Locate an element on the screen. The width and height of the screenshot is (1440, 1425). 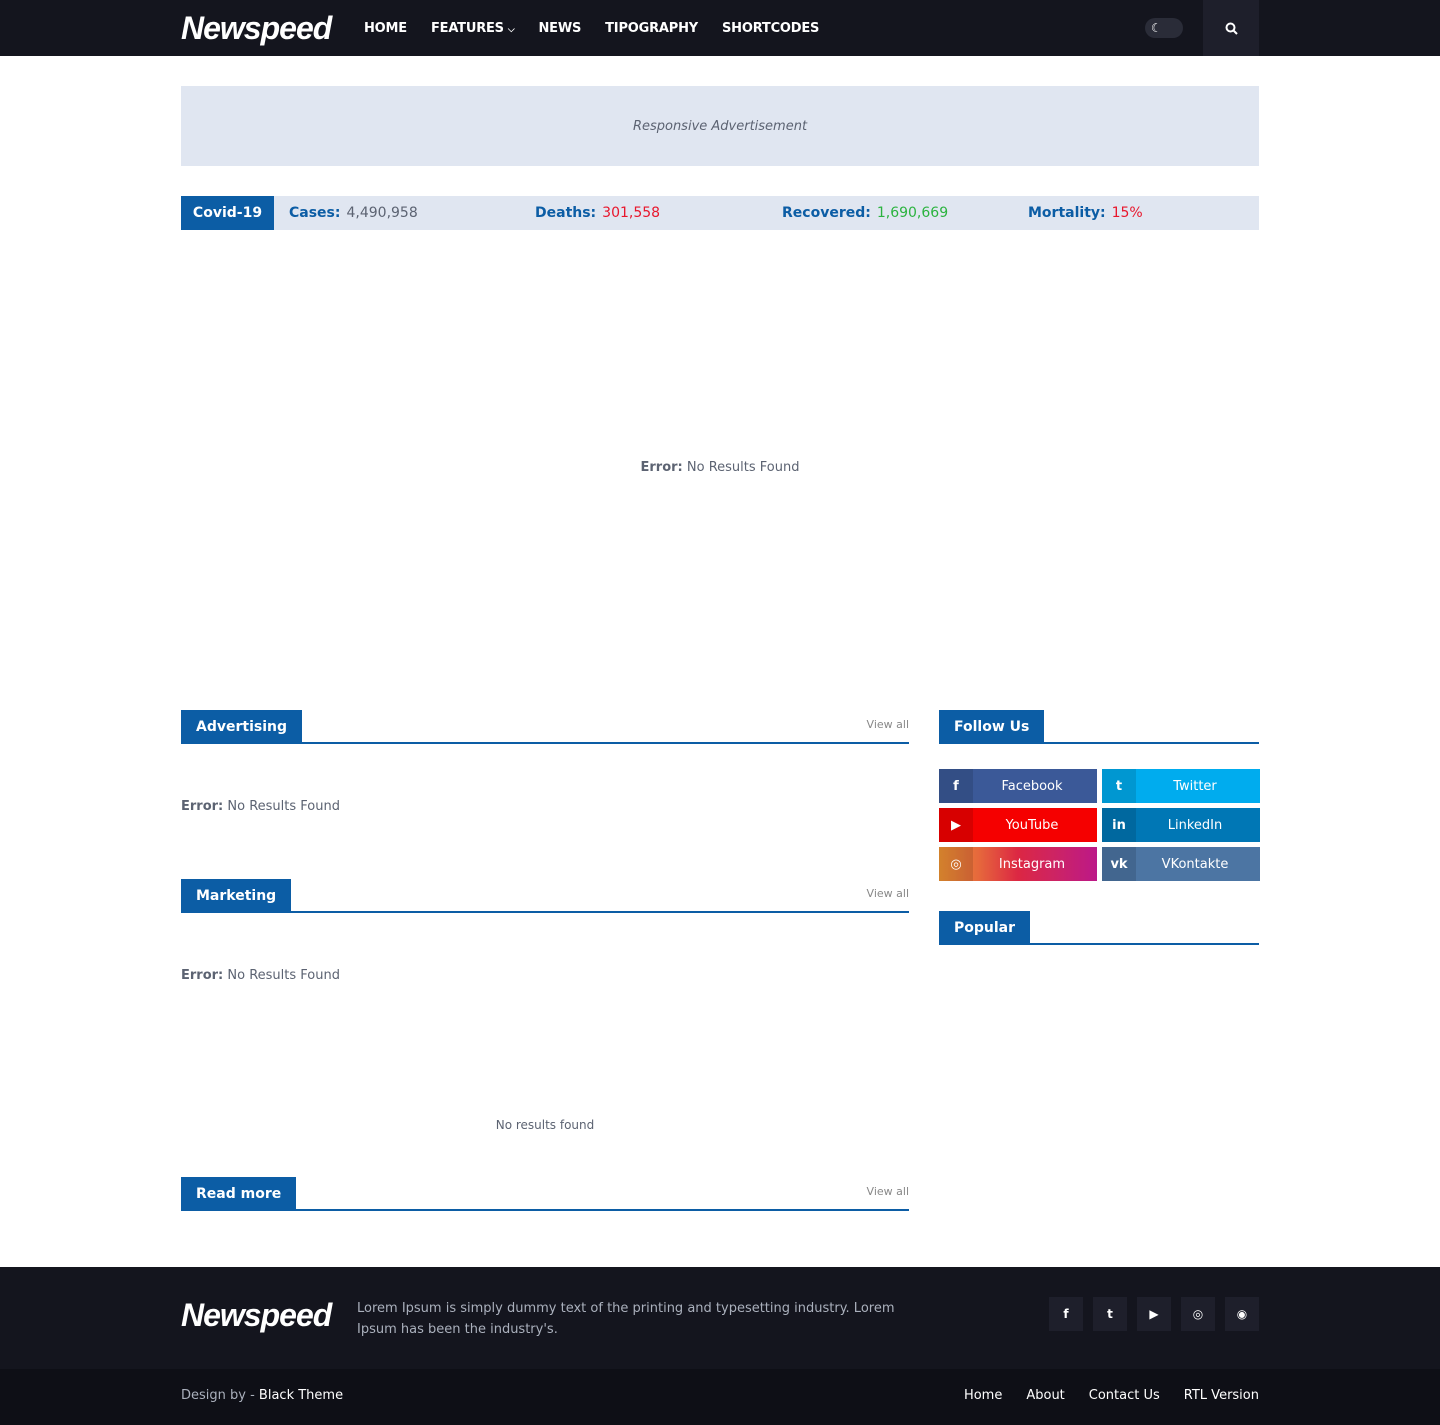
footer-link-about: About is located at coordinates (1045, 1395).